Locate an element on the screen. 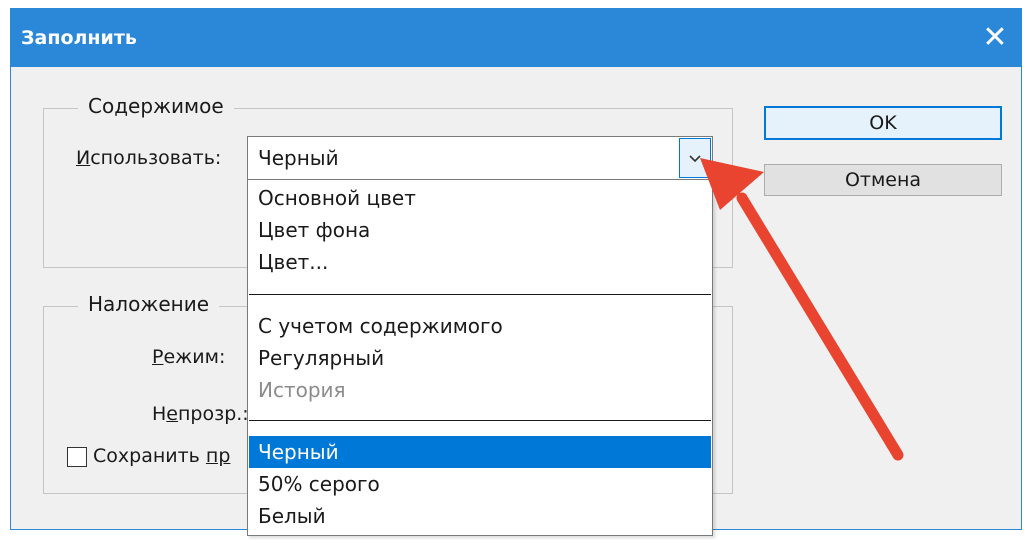 The height and width of the screenshot is (540, 1029). option-black: Черный is located at coordinates (480, 452).